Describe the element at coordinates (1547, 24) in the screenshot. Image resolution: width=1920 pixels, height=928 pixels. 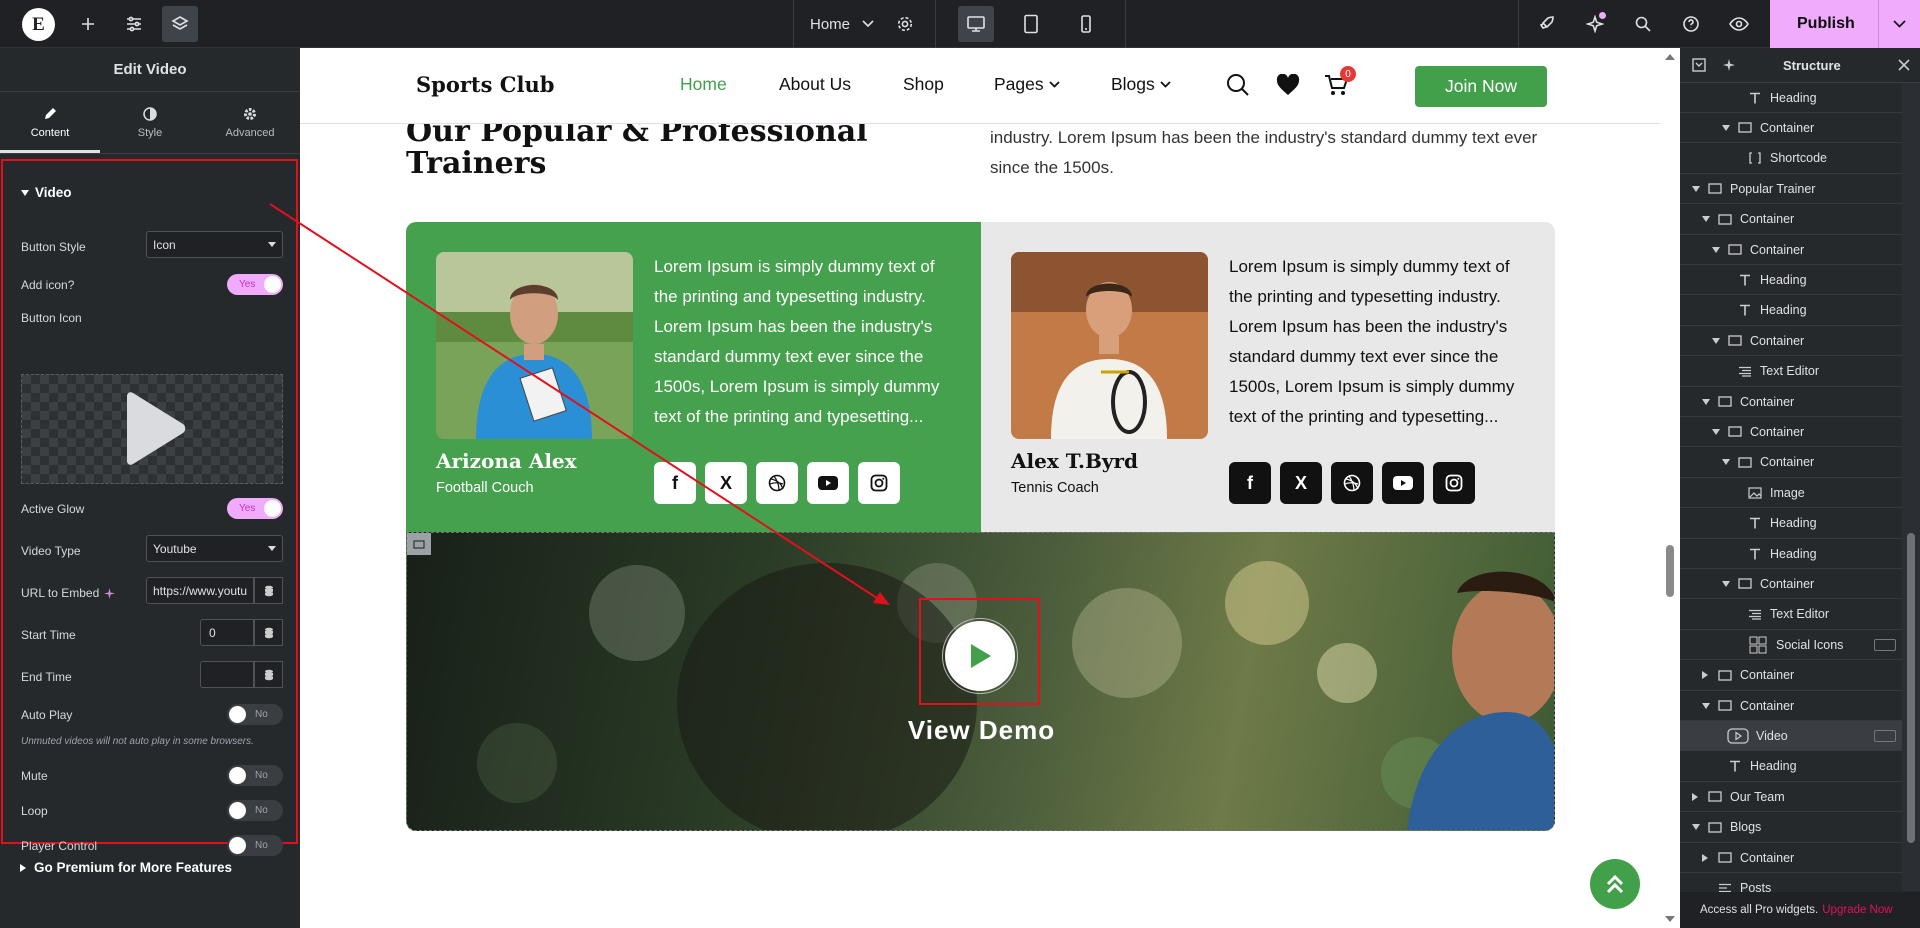
I see `rocket-icon` at that location.